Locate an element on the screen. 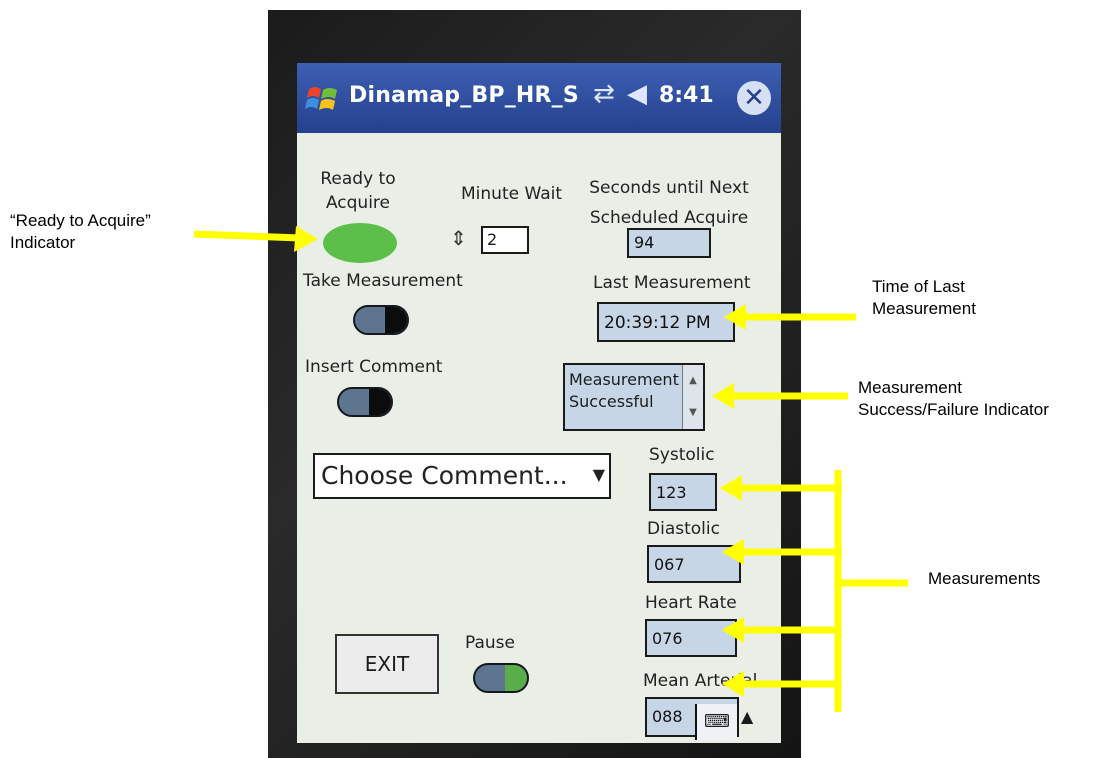 Image resolution: width=1109 pixels, height=758 pixels. arrowhead-heart-rate is located at coordinates (733, 630).